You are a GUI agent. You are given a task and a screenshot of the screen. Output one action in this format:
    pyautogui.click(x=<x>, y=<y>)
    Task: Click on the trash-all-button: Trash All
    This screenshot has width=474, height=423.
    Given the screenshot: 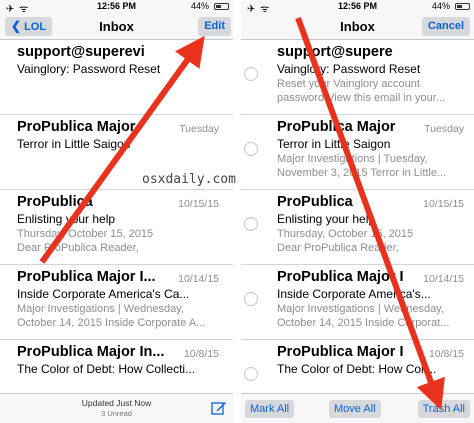 What is the action you would take?
    pyautogui.click(x=443, y=409)
    